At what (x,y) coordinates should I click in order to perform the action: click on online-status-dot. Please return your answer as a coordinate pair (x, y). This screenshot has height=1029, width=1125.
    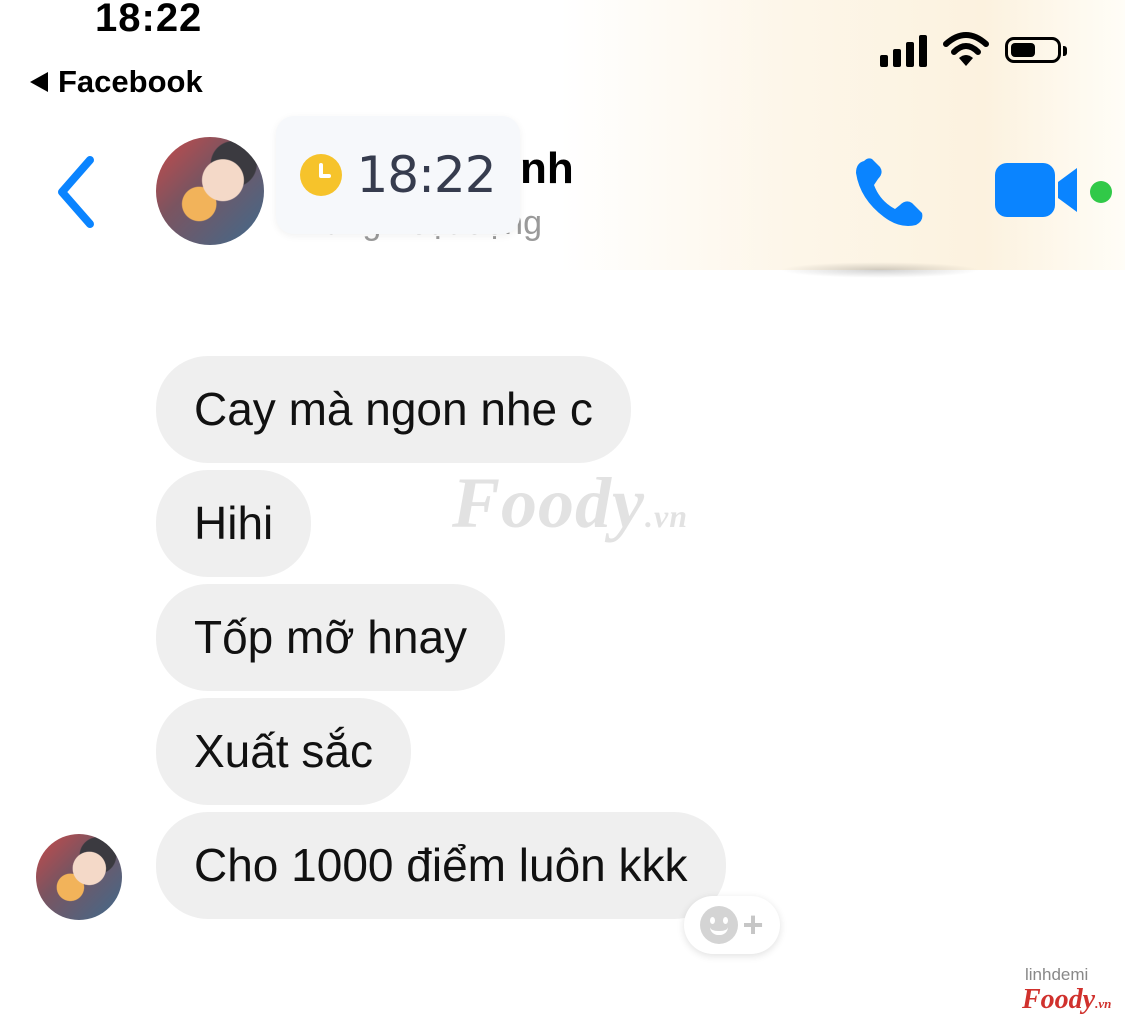
    Looking at the image, I should click on (1101, 192).